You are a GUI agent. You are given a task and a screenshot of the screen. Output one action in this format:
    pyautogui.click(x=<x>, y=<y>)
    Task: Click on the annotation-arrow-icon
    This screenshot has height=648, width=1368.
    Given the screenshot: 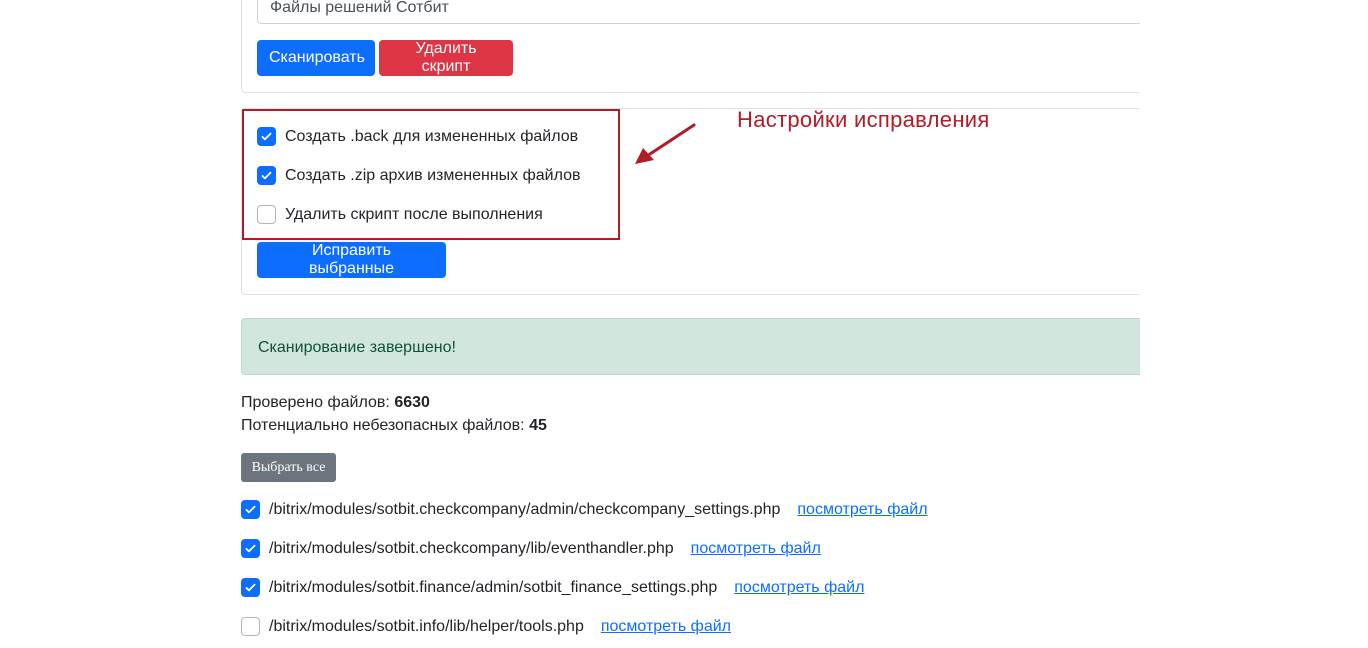 What is the action you would take?
    pyautogui.click(x=665, y=143)
    